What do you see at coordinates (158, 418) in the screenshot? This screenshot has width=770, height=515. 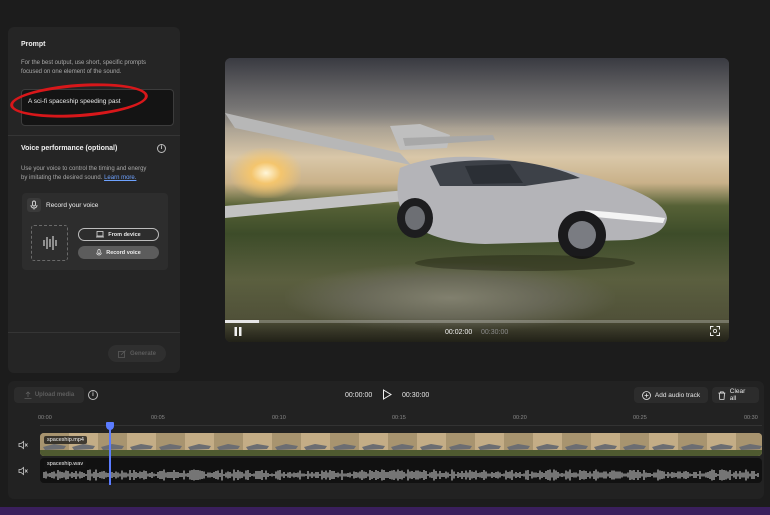 I see `ruler-tick-label: 00:05` at bounding box center [158, 418].